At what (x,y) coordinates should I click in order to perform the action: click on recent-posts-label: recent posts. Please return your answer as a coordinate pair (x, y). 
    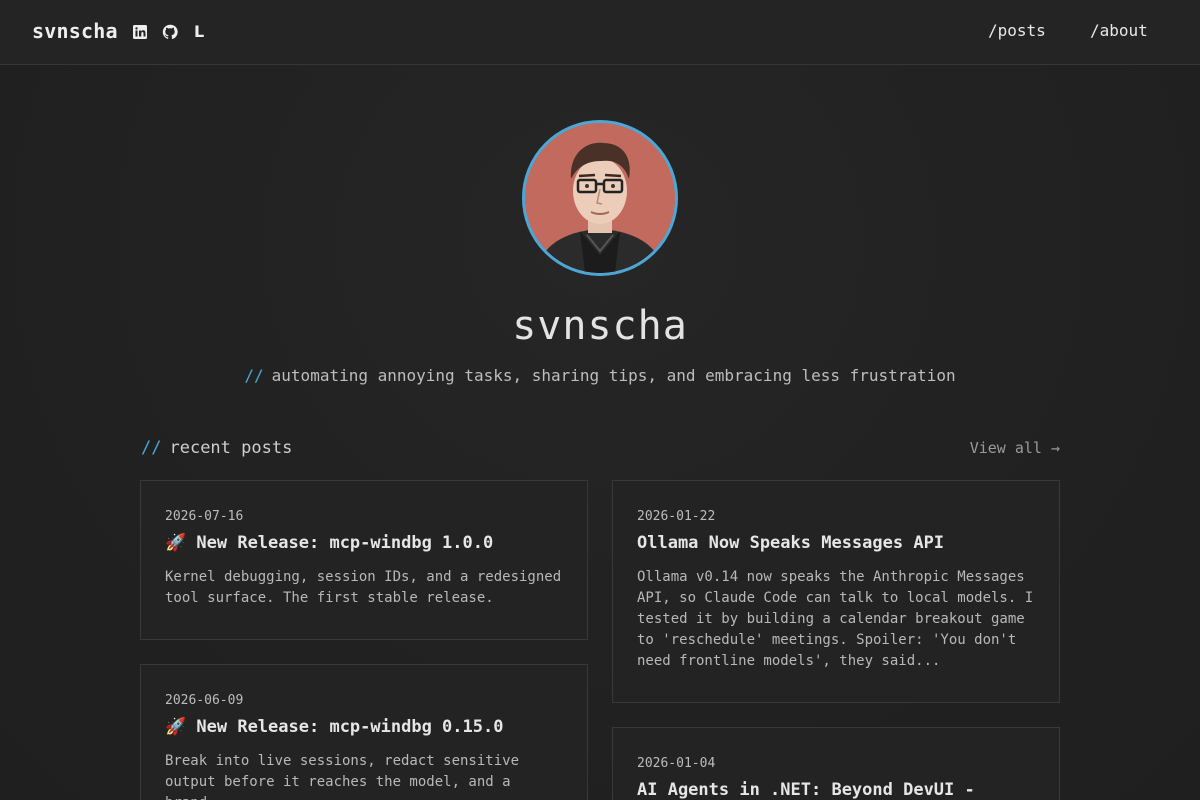
    Looking at the image, I should click on (231, 448).